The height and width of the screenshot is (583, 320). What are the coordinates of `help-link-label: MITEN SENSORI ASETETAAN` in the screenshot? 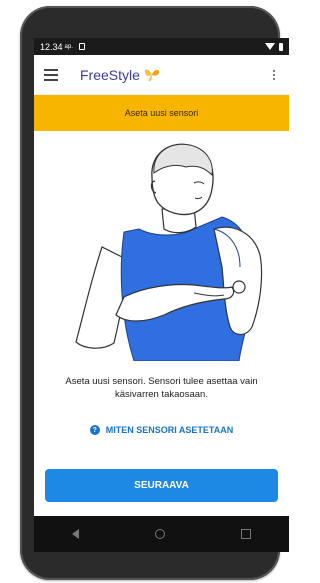 It's located at (169, 430).